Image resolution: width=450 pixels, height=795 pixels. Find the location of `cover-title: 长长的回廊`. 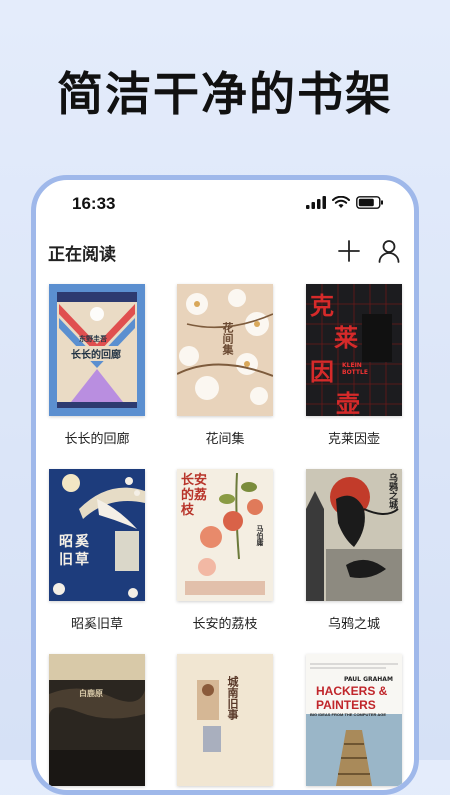

cover-title: 长长的回廊 is located at coordinates (96, 353).